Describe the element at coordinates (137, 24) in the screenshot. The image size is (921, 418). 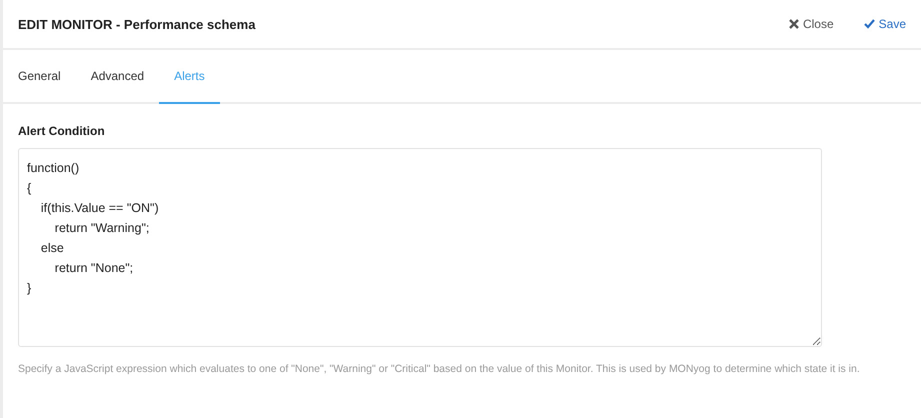
I see `dialog-title: EDIT MONITOR - Performance schema` at that location.